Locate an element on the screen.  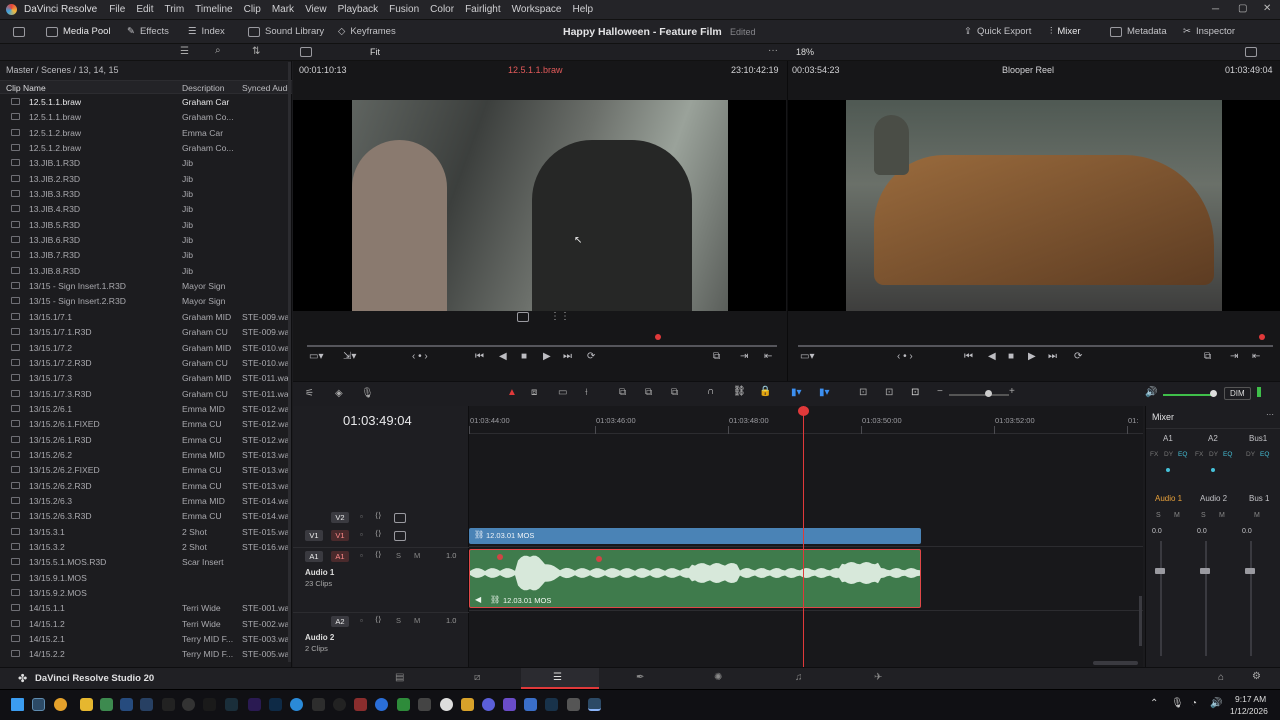
a2-solo-button: S is located at coordinates (398, 620).